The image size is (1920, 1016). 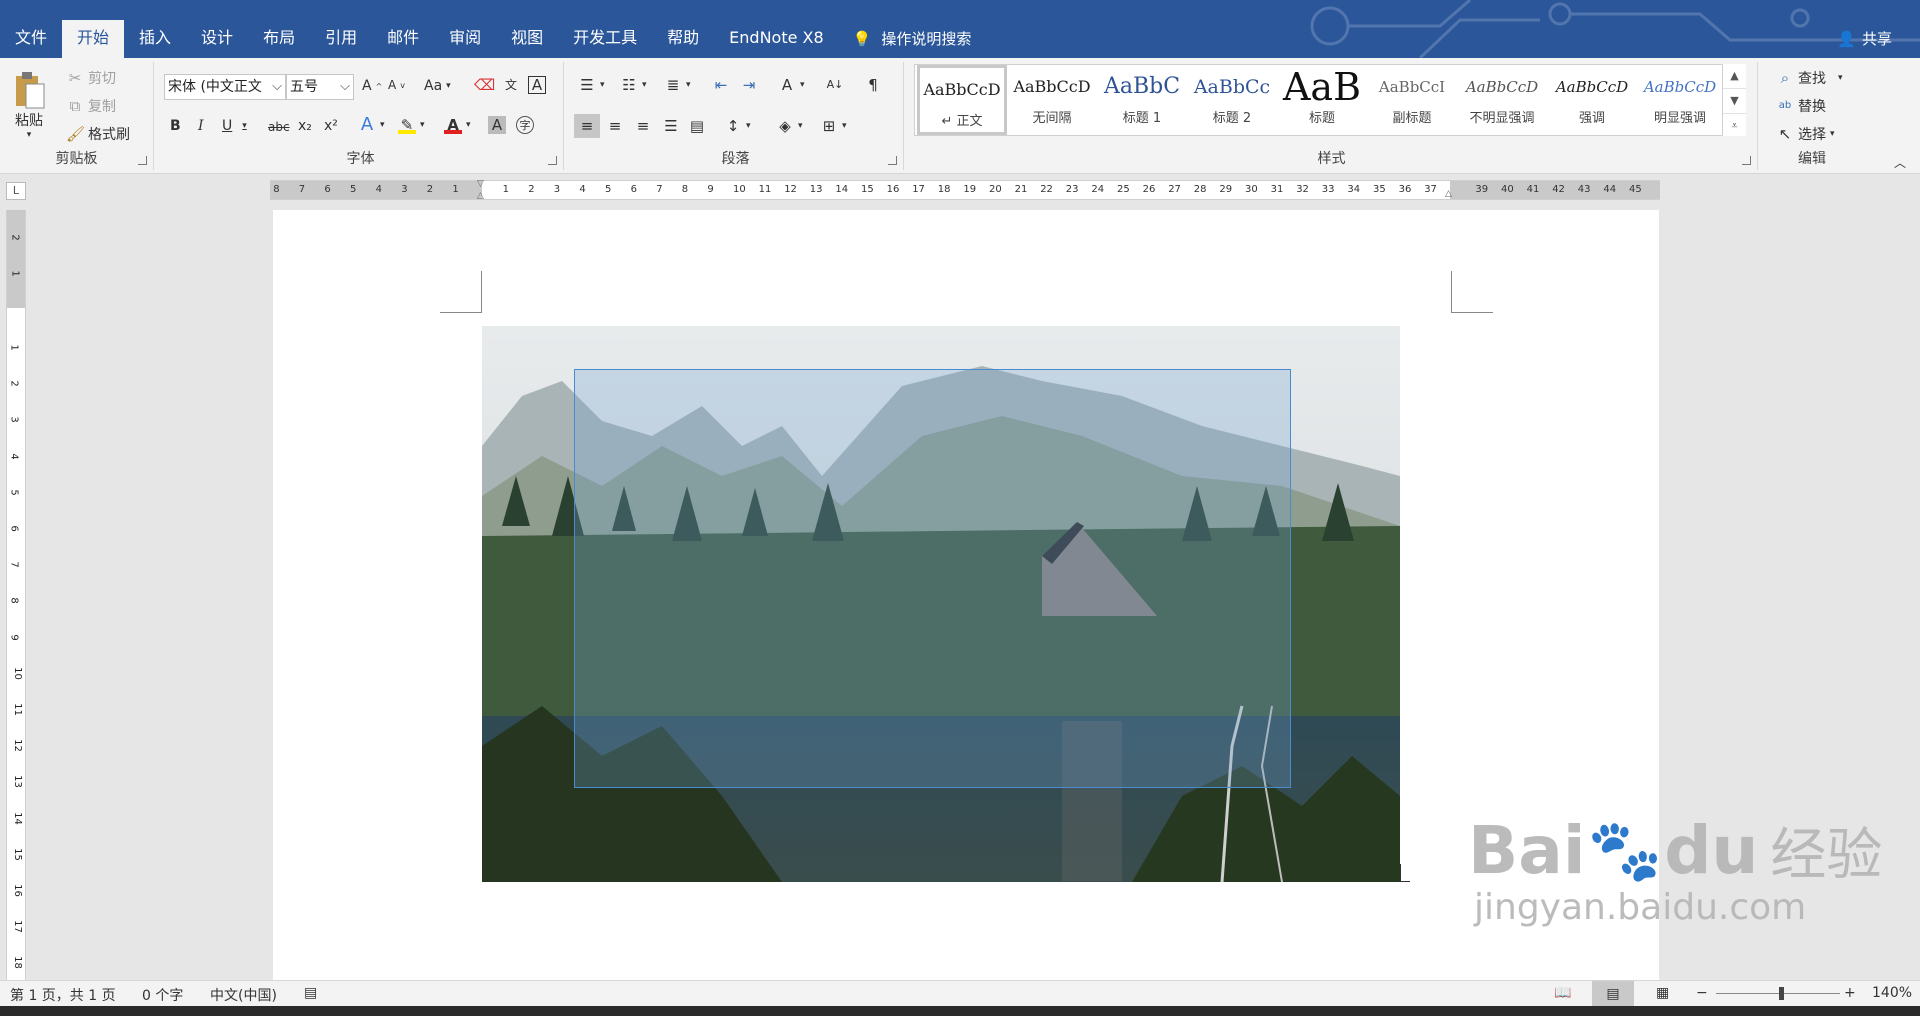 What do you see at coordinates (1507, 189) in the screenshot?
I see `ruler-number: 40` at bounding box center [1507, 189].